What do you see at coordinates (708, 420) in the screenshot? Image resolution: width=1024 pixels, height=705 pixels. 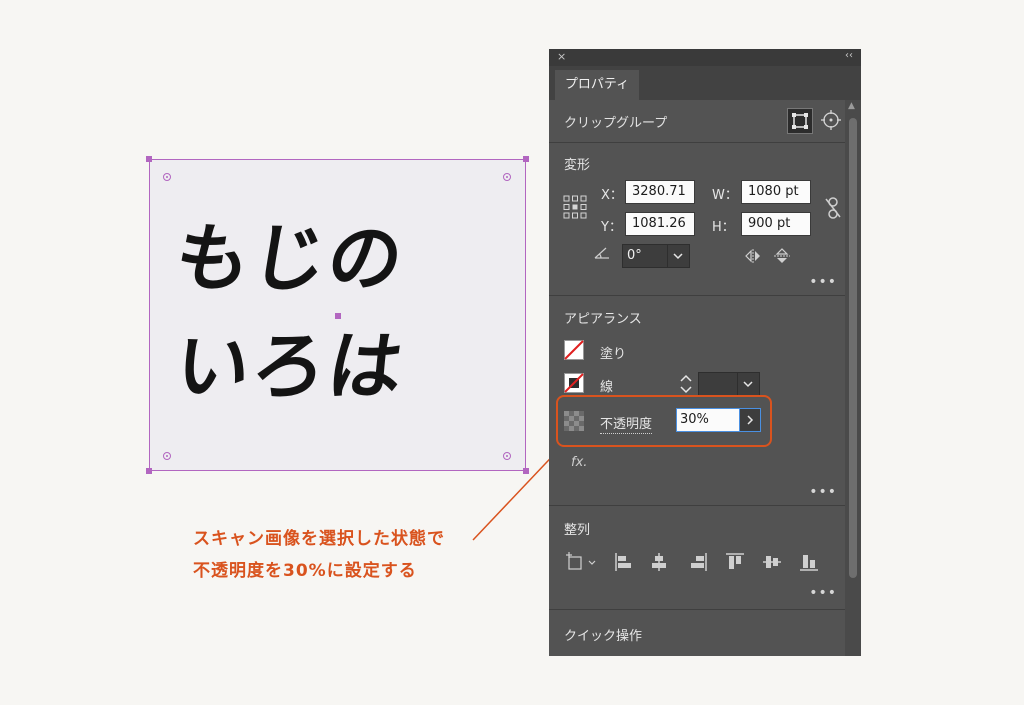 I see `opacity-input: 30%` at bounding box center [708, 420].